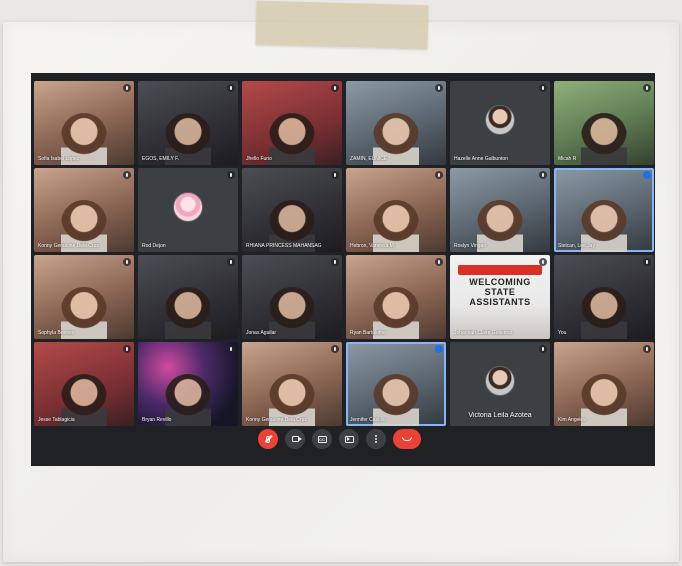 The width and height of the screenshot is (682, 566). Describe the element at coordinates (188, 313) in the screenshot. I see `participant-video-feed` at that location.